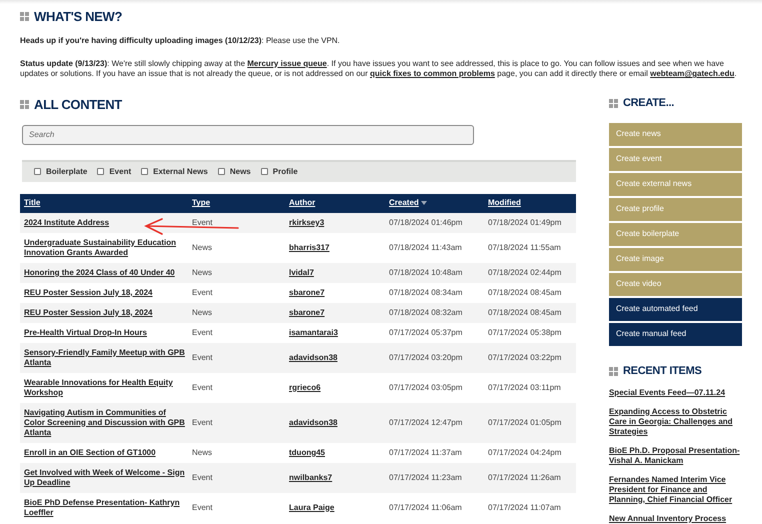  I want to click on date-cell: 07/17/2024 03:11pm, so click(524, 387).